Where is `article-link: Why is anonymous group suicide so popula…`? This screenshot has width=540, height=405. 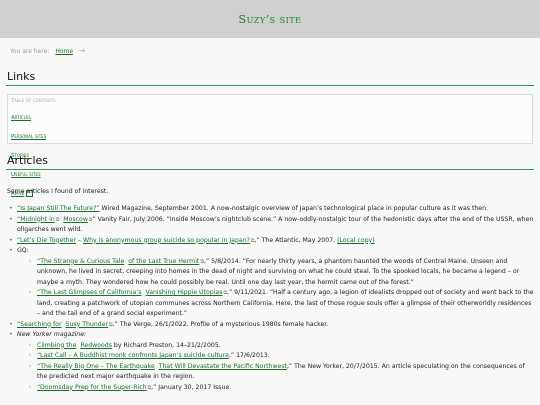
article-link: Why is anonymous group suicide so popula… is located at coordinates (166, 240).